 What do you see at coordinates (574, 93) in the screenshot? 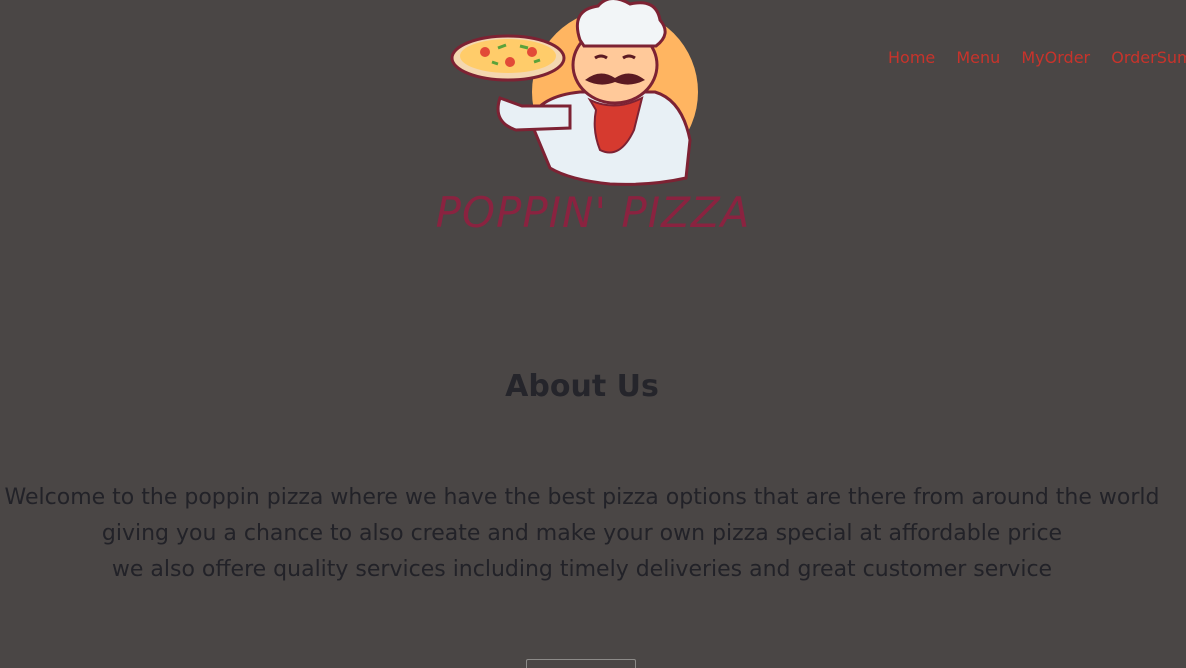
I see `chef-illustration` at bounding box center [574, 93].